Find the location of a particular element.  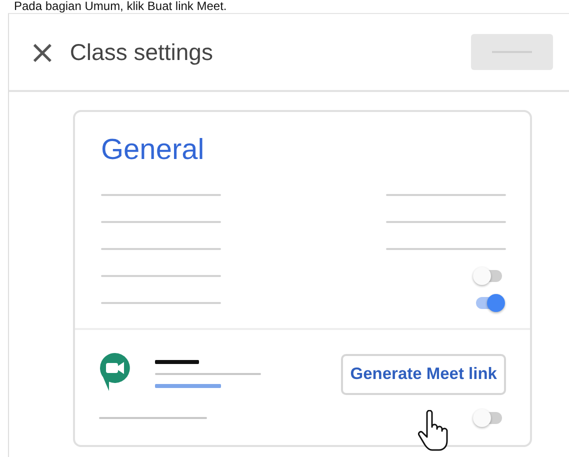

card-title: General is located at coordinates (153, 150).